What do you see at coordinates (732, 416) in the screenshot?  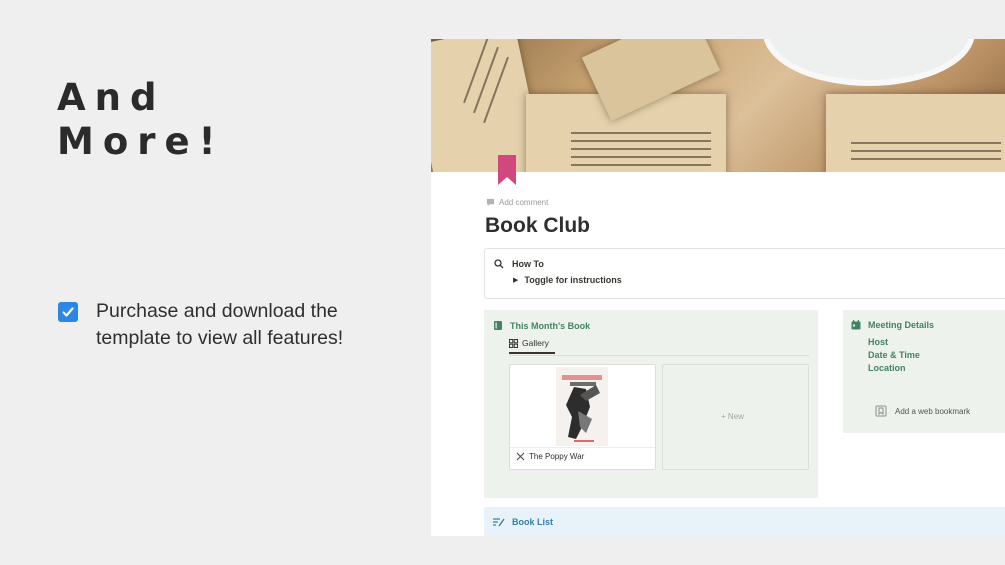 I see `new-card-label: + New` at bounding box center [732, 416].